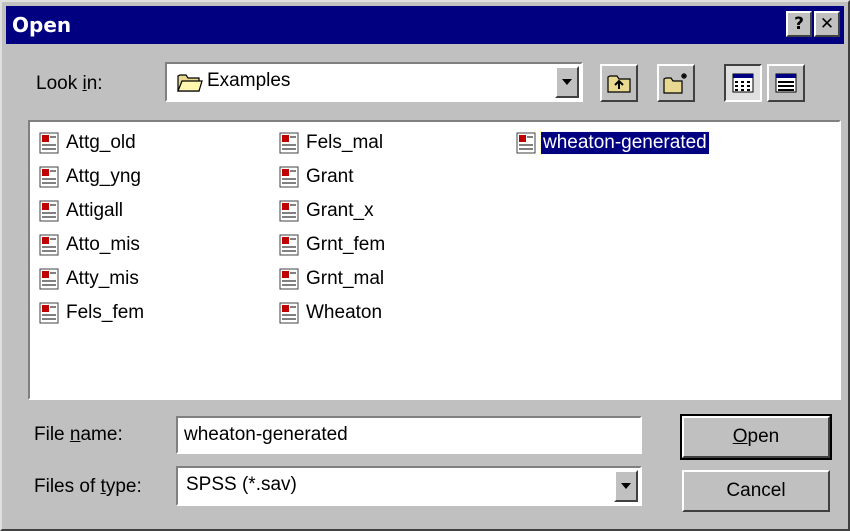 This screenshot has height=531, width=850. Describe the element at coordinates (42, 25) in the screenshot. I see `dialog-title: Open` at that location.